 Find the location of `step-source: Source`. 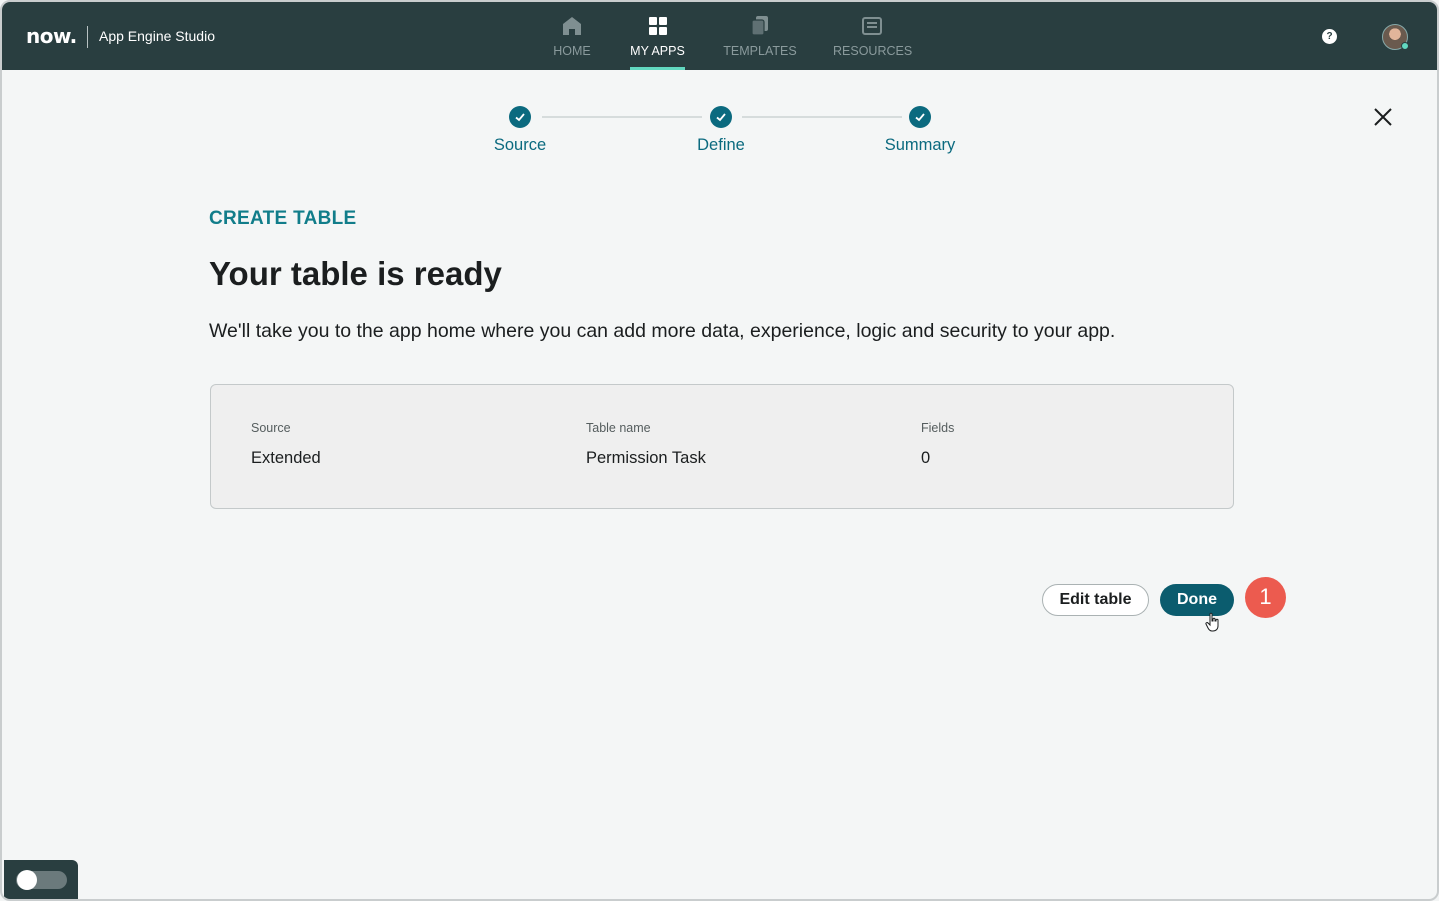

step-source: Source is located at coordinates (520, 130).